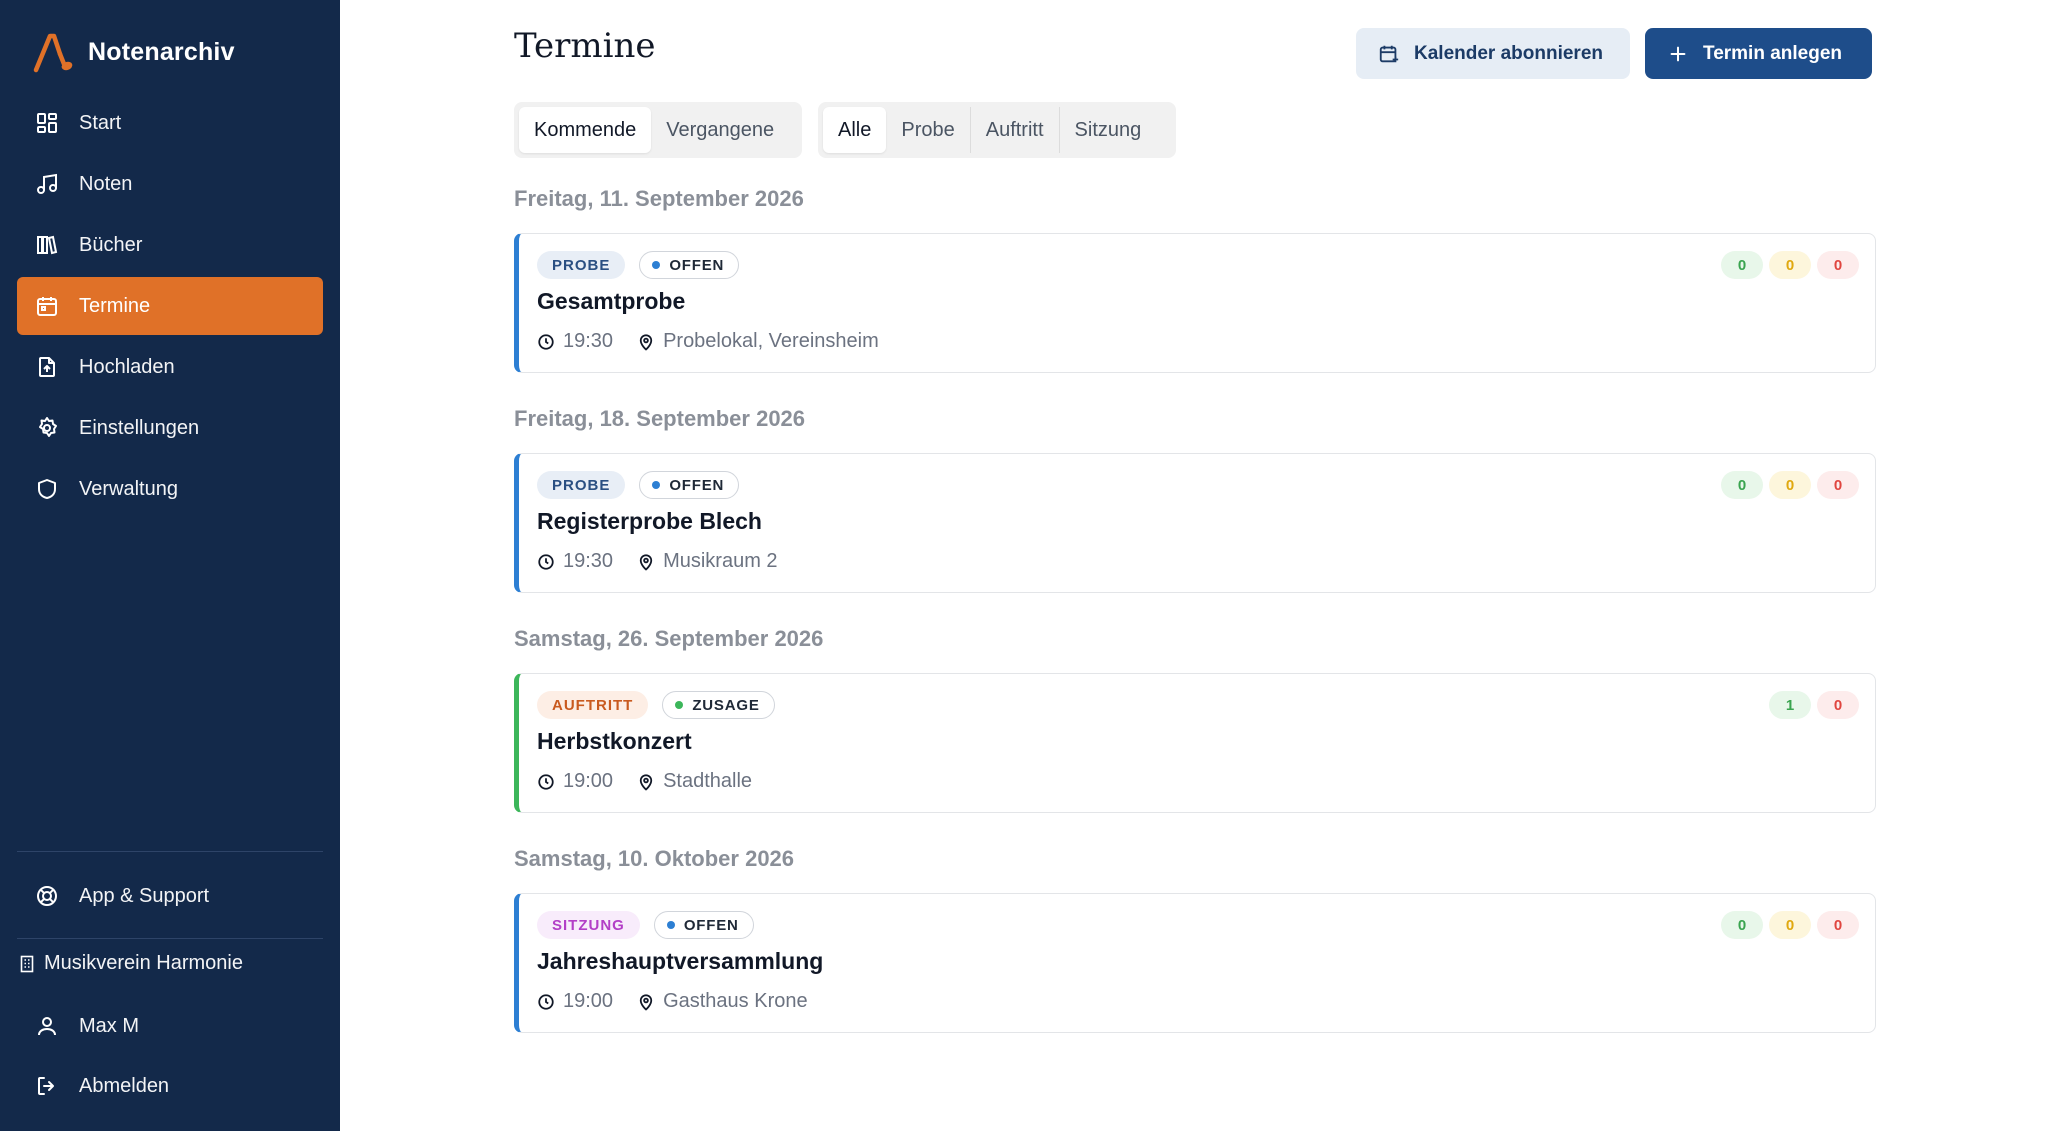  I want to click on organization-label: Musikverein Harmonie, so click(143, 963).